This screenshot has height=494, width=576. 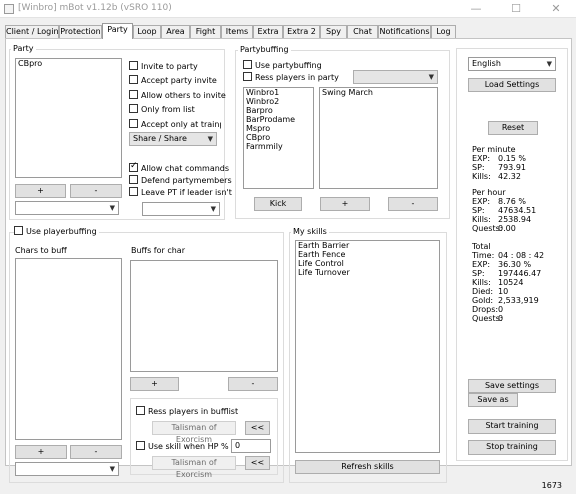 What do you see at coordinates (512, 426) in the screenshot?
I see `start-training-button: Start training` at bounding box center [512, 426].